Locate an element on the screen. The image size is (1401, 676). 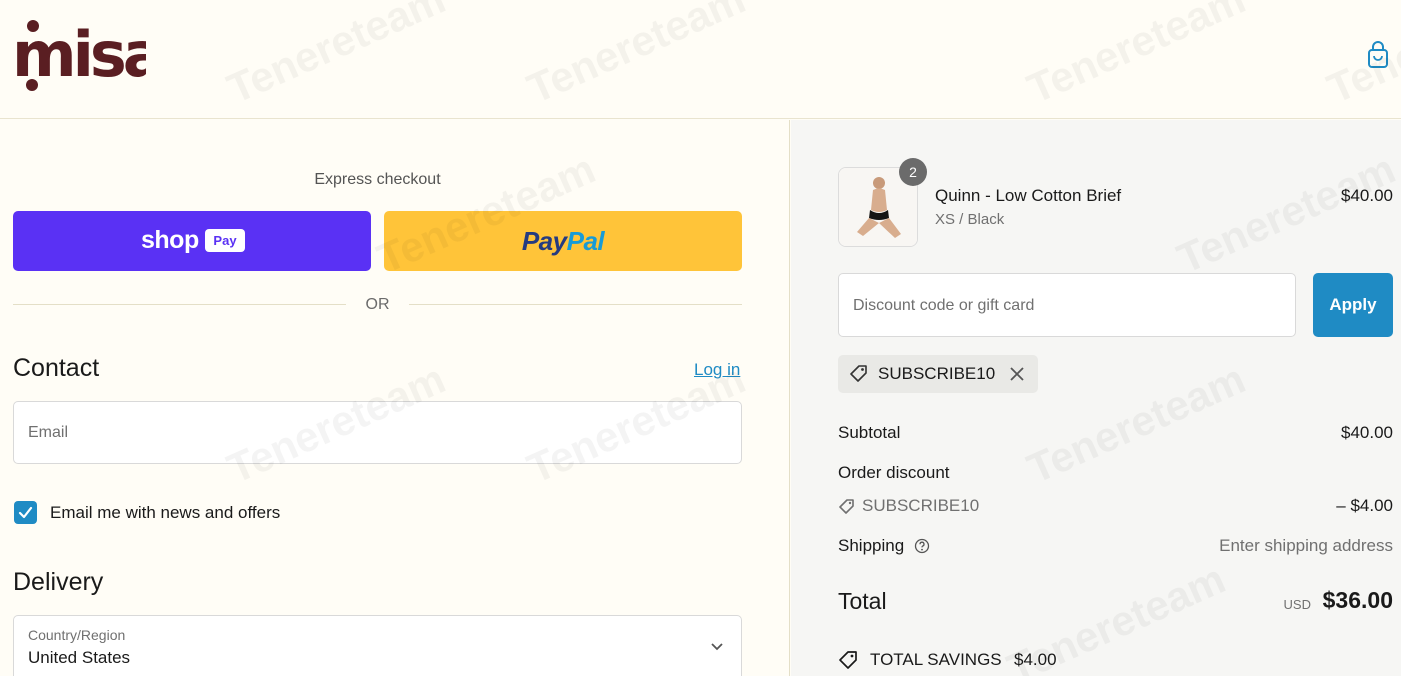
country-label: Country/Region is located at coordinates (77, 635).